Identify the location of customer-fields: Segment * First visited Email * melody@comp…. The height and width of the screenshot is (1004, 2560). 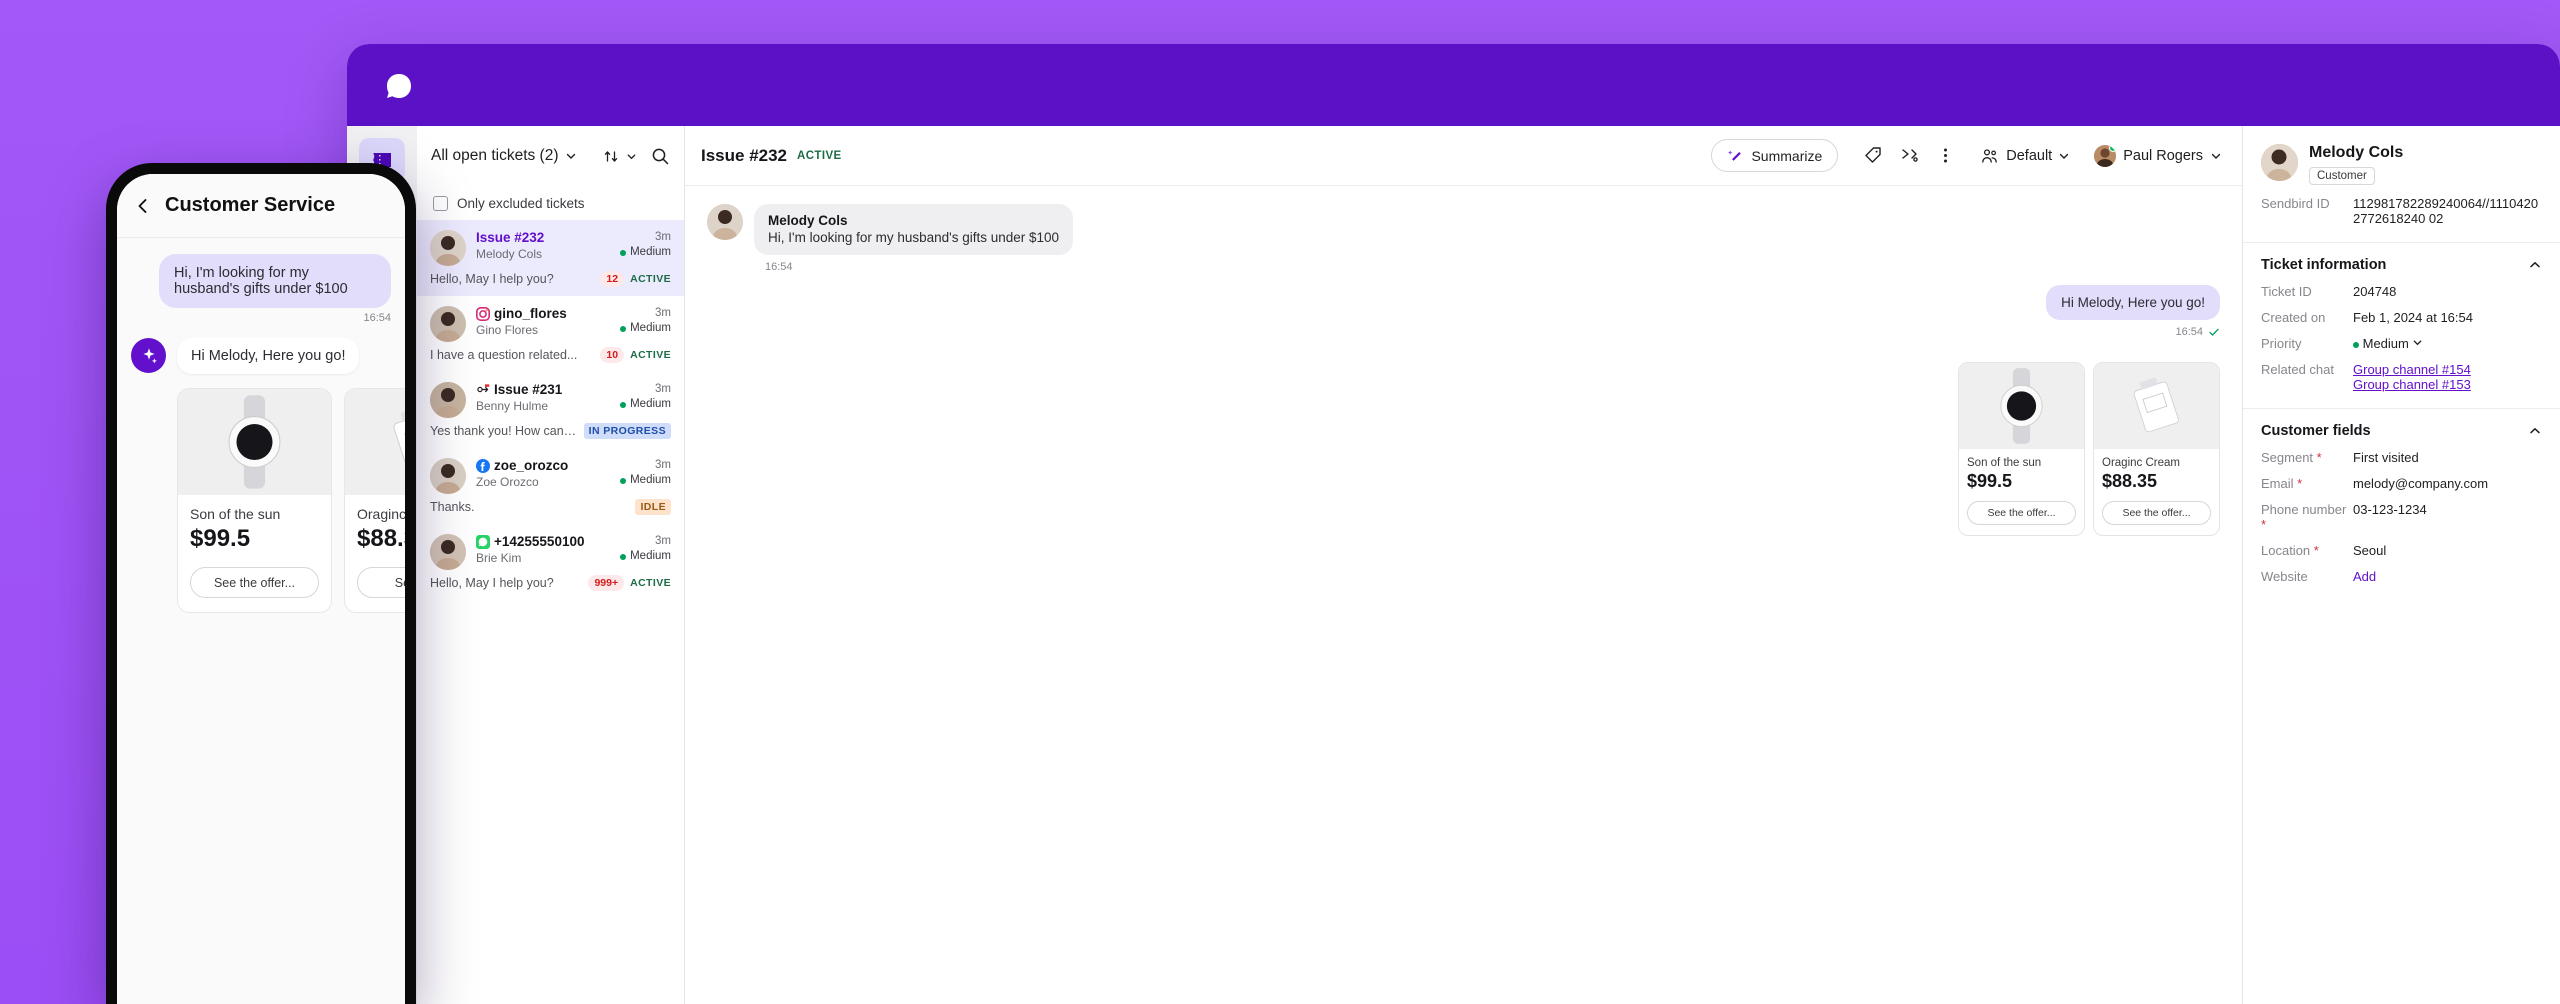
(2401, 517).